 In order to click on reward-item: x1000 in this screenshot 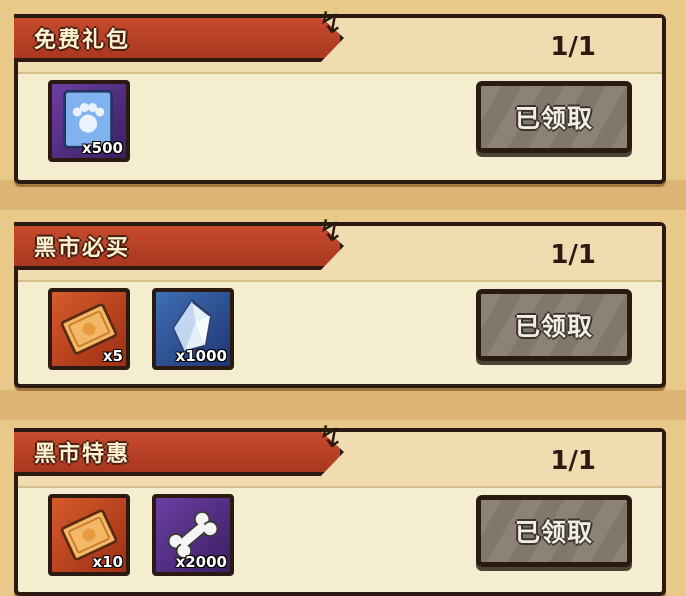, I will do `click(193, 329)`.